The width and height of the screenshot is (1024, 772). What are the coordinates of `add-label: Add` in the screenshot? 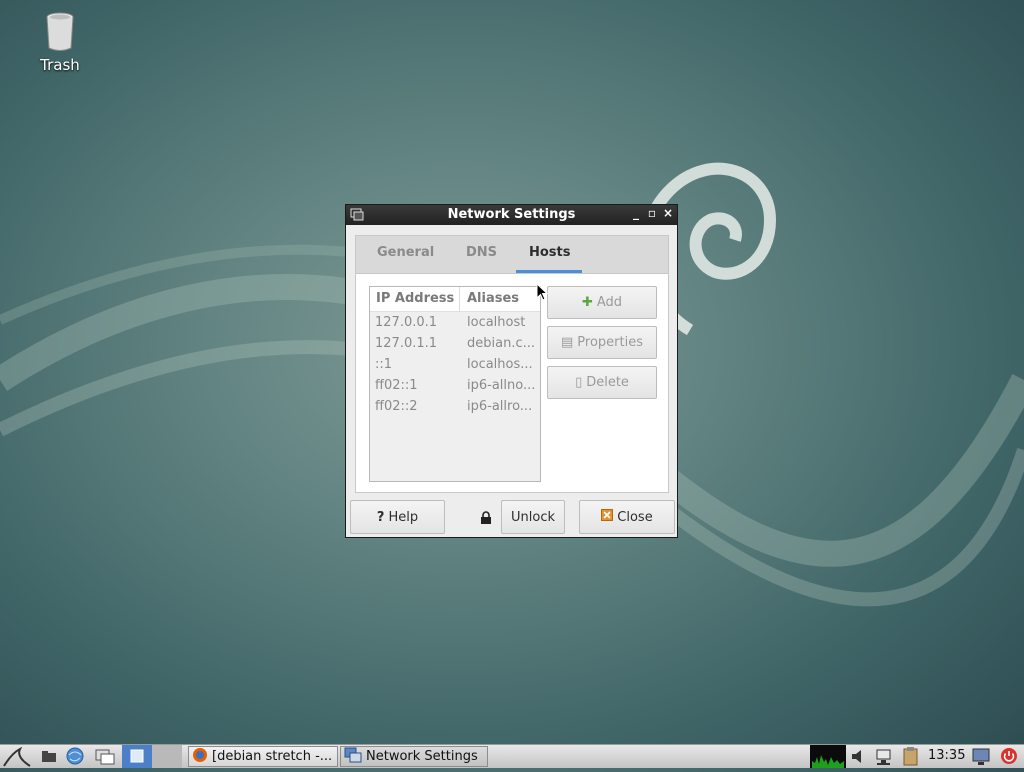 It's located at (609, 302).